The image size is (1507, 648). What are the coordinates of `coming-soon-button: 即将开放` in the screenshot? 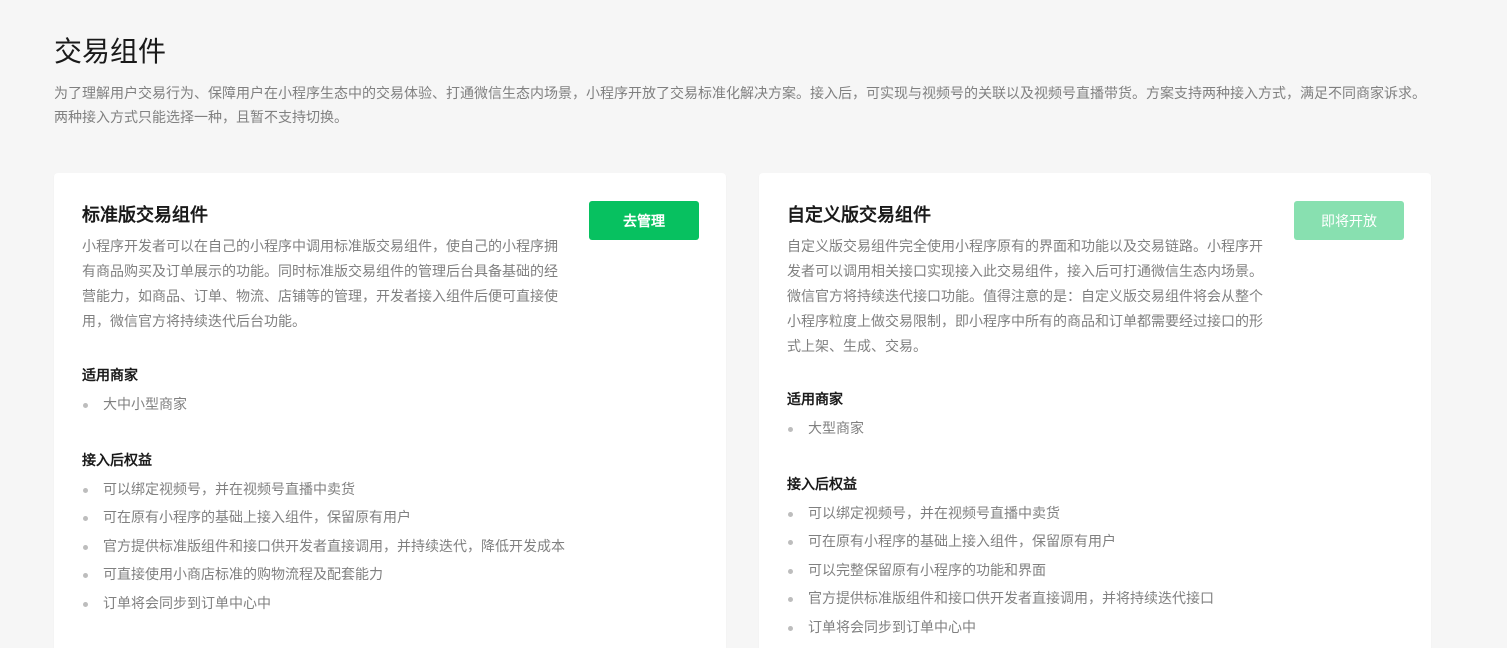 It's located at (1349, 220).